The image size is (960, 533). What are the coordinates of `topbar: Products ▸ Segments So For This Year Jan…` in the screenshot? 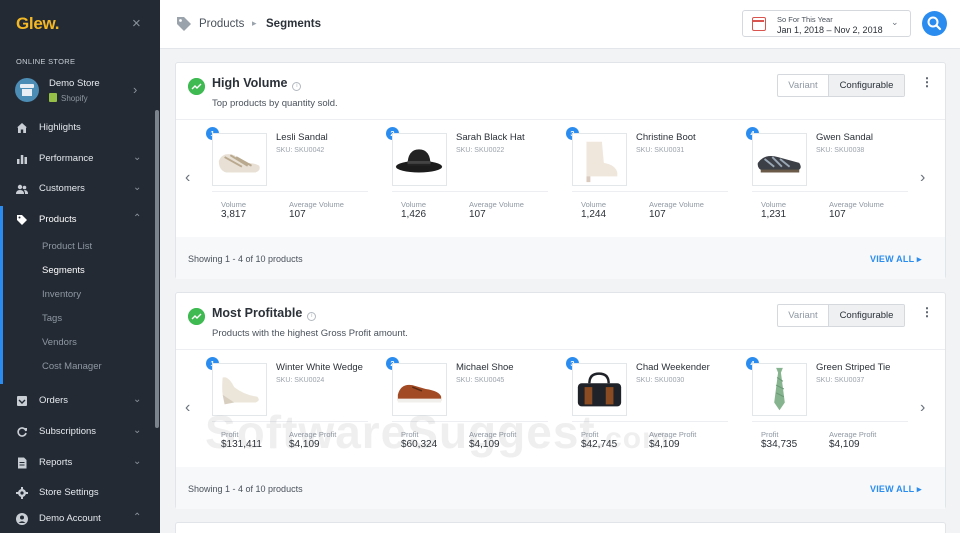 It's located at (560, 24).